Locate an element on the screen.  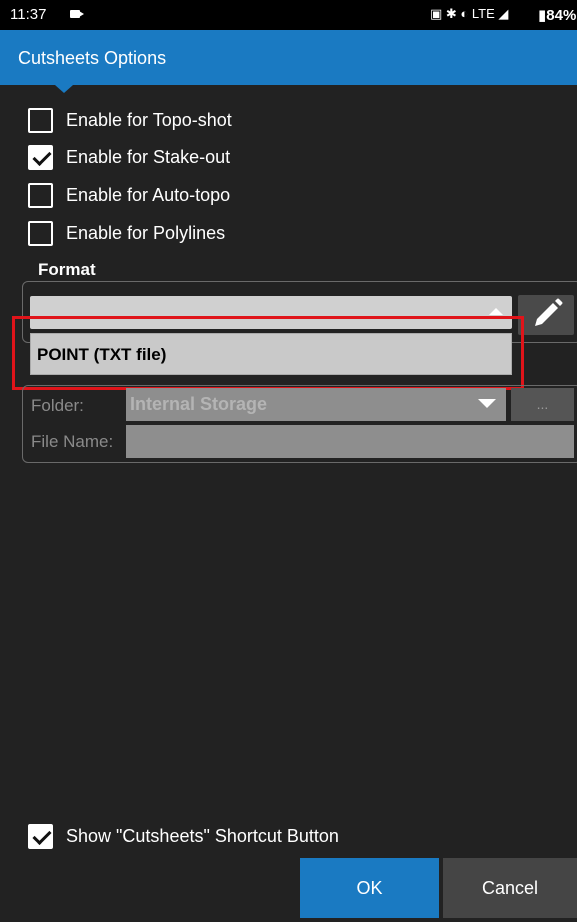
screen-record-icon is located at coordinates (77, 14).